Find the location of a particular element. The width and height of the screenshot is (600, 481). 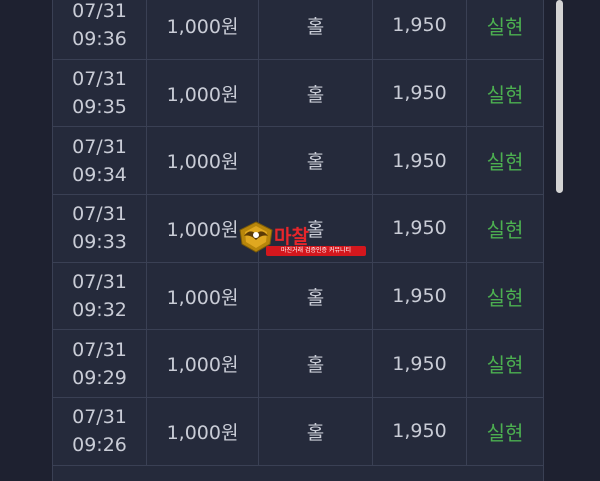

bet-time: 09:35 is located at coordinates (99, 107).